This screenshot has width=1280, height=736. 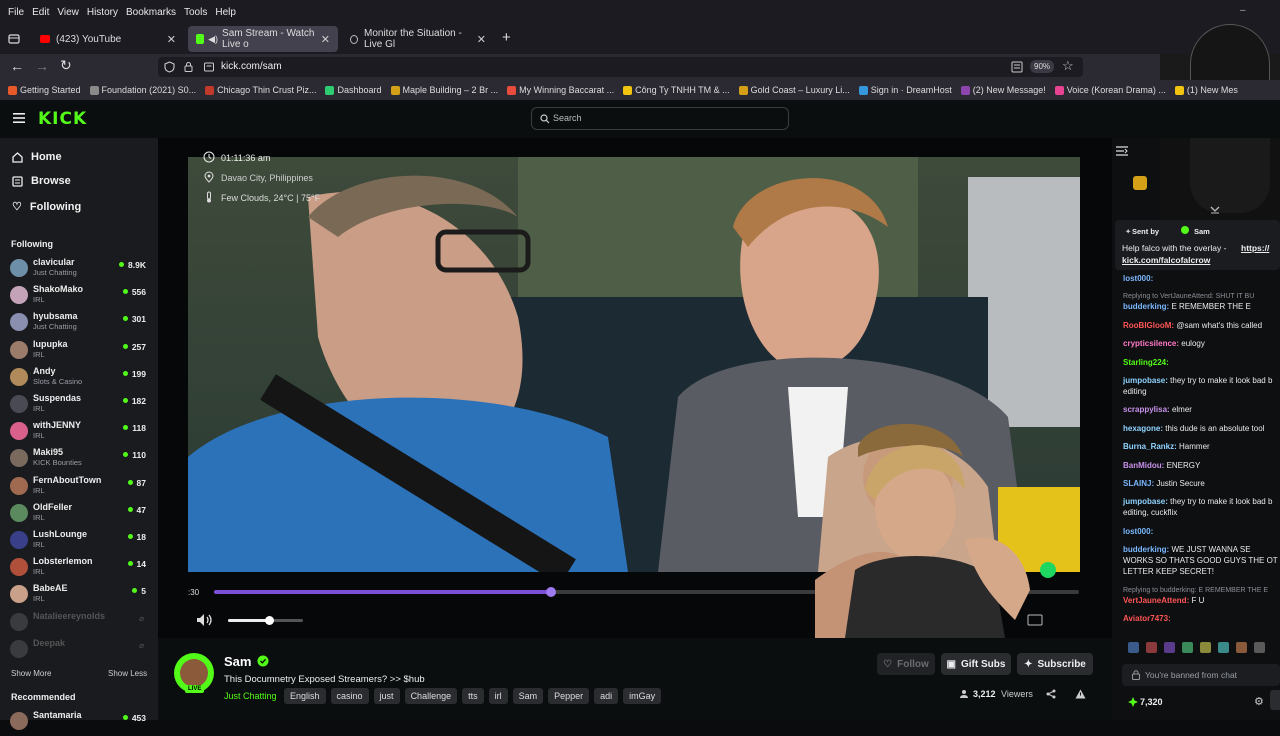 What do you see at coordinates (80, 352) in the screenshot?
I see `following-item: lupupka IRL 257` at bounding box center [80, 352].